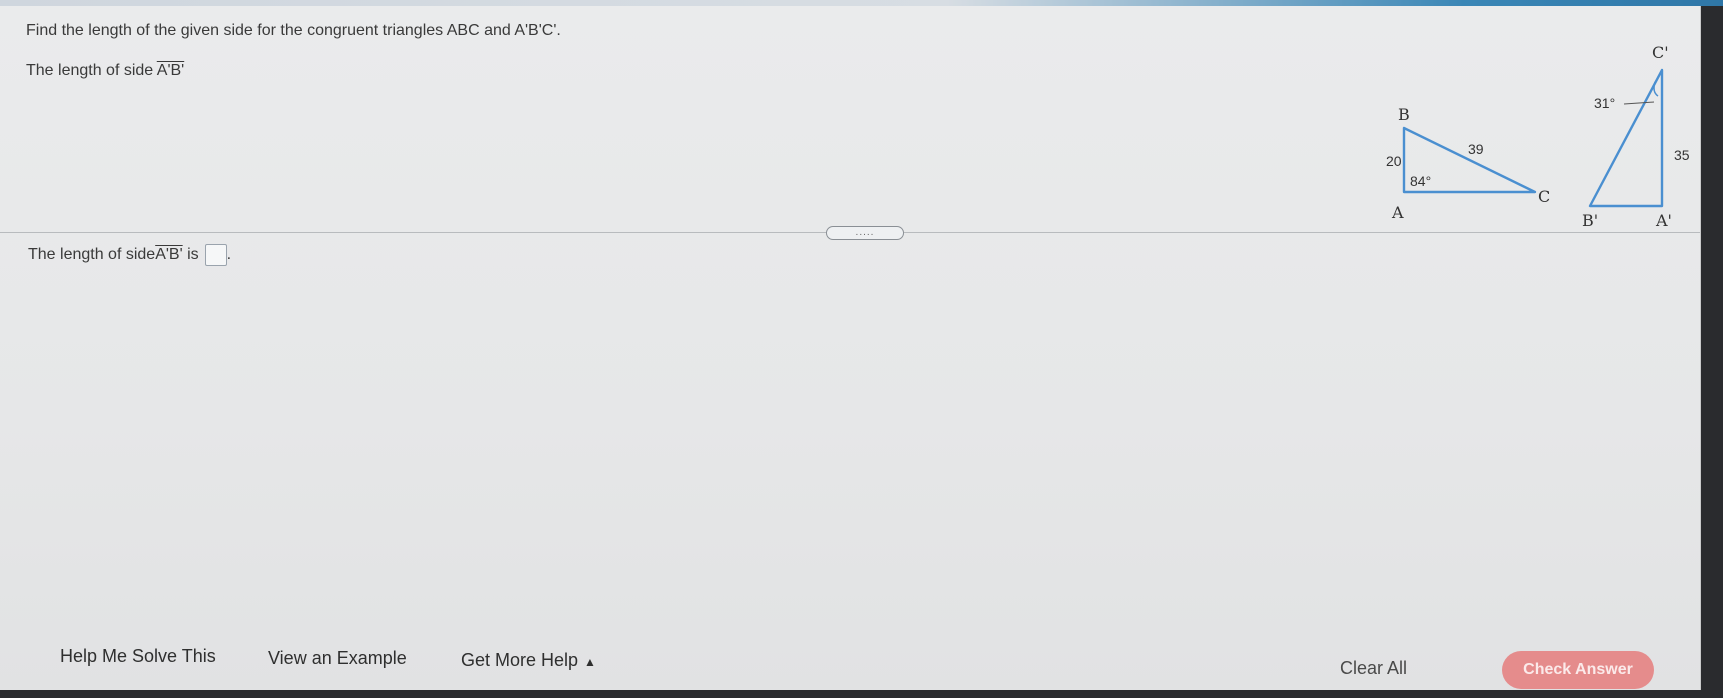  I want to click on answer-prefix: The length of side, so click(92, 254).